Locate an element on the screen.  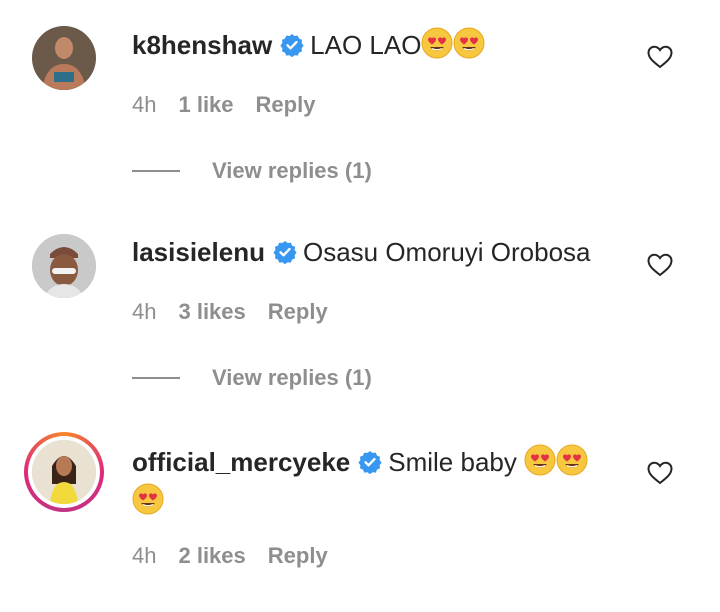
comment-meta: 4h 3 likes Reply is located at coordinates (230, 312).